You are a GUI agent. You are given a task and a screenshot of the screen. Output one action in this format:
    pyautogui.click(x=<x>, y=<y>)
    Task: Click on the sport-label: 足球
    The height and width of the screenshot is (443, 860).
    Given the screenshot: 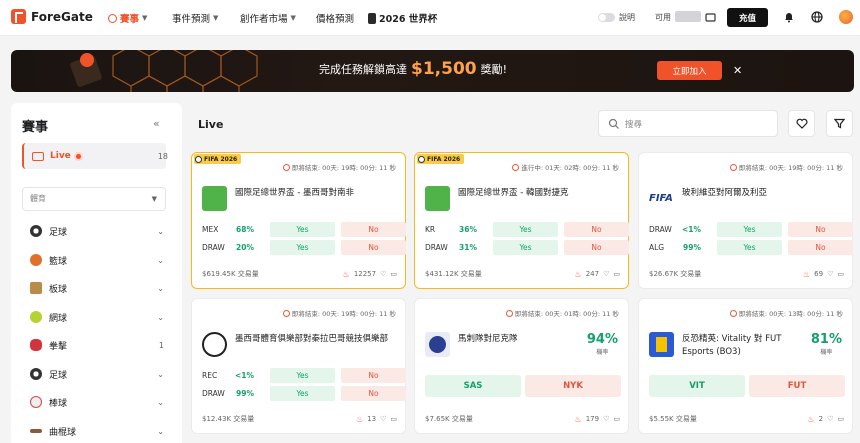 What is the action you would take?
    pyautogui.click(x=58, y=375)
    